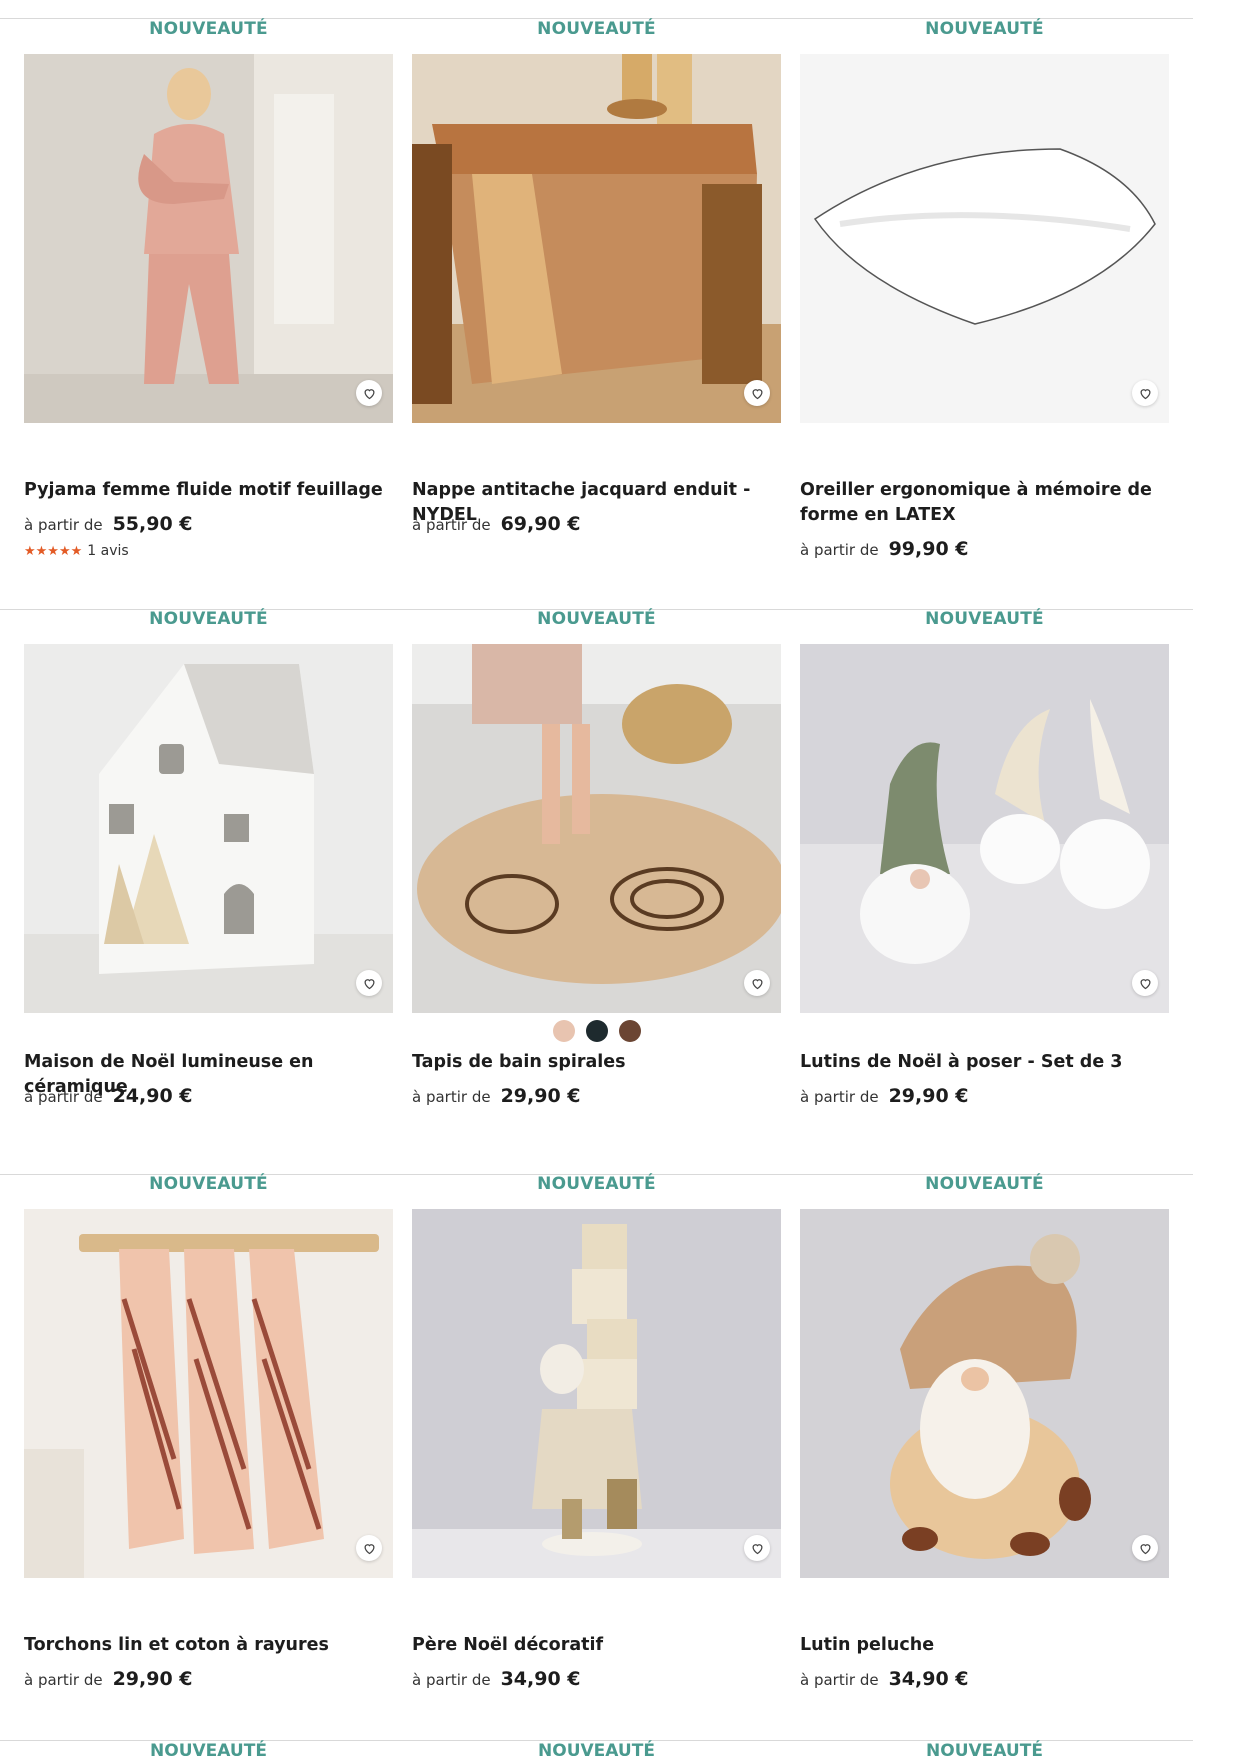  Describe the element at coordinates (108, 551) in the screenshot. I see `review-count: 1 avis` at that location.